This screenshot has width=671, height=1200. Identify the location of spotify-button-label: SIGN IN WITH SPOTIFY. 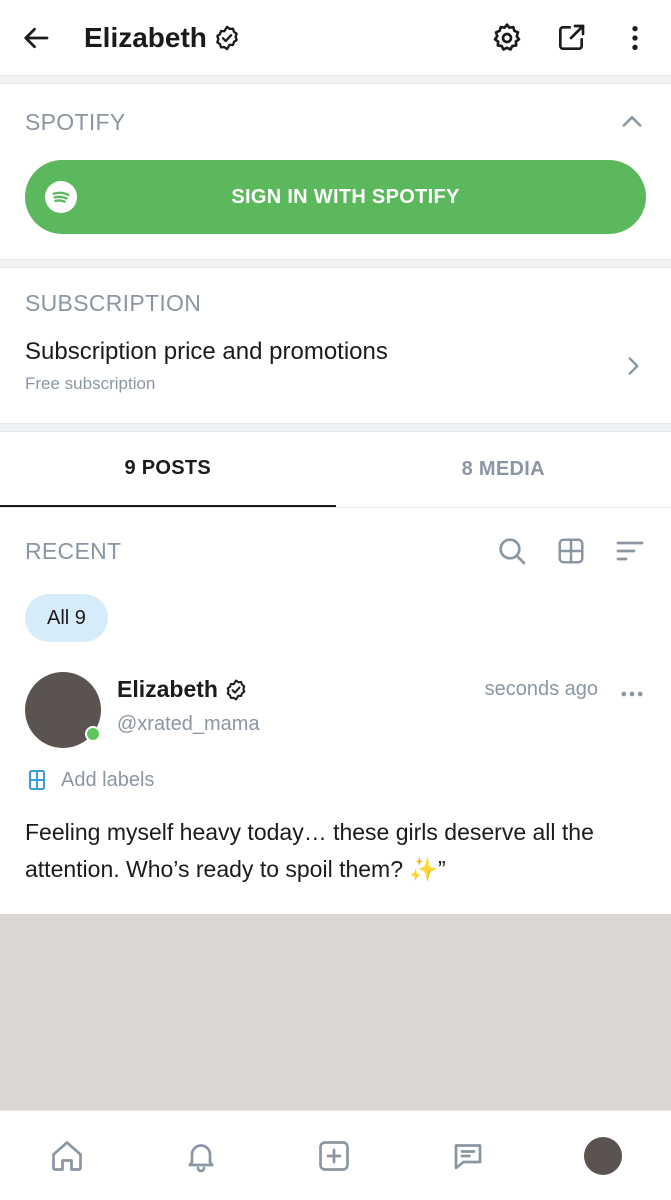
(345, 196).